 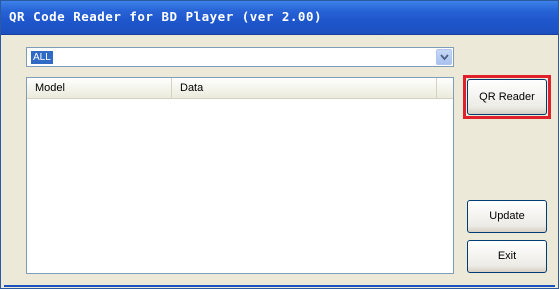 What do you see at coordinates (304, 88) in the screenshot?
I see `column-header-data: Data` at bounding box center [304, 88].